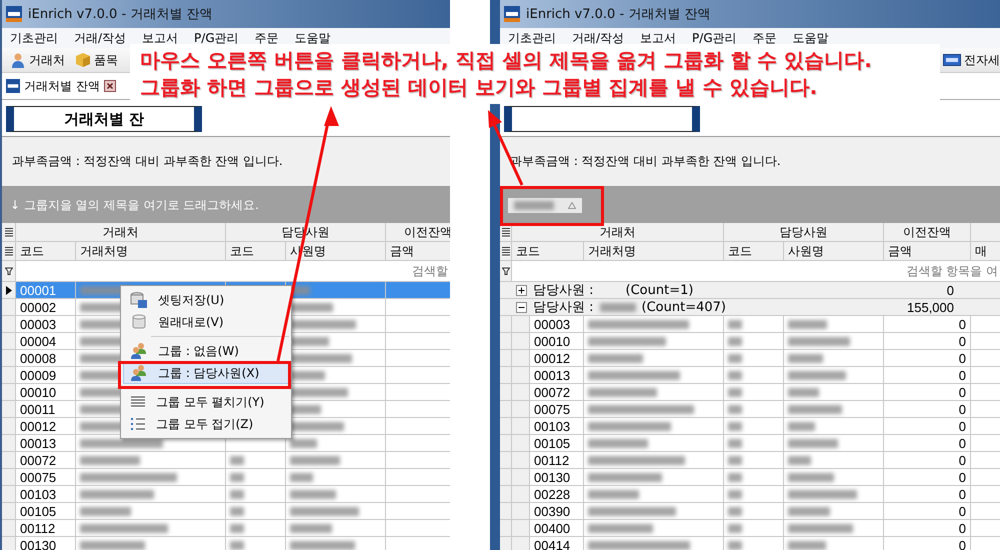 The height and width of the screenshot is (550, 1000). I want to click on table-cell: 00390, so click(557, 511).